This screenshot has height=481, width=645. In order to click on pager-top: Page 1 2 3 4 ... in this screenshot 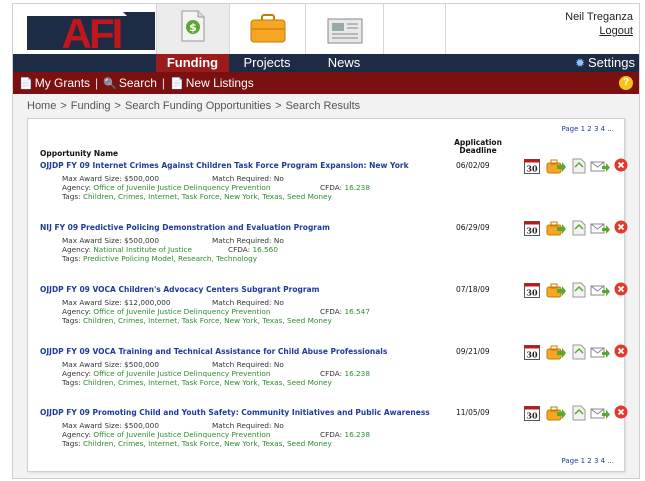, I will do `click(587, 129)`.